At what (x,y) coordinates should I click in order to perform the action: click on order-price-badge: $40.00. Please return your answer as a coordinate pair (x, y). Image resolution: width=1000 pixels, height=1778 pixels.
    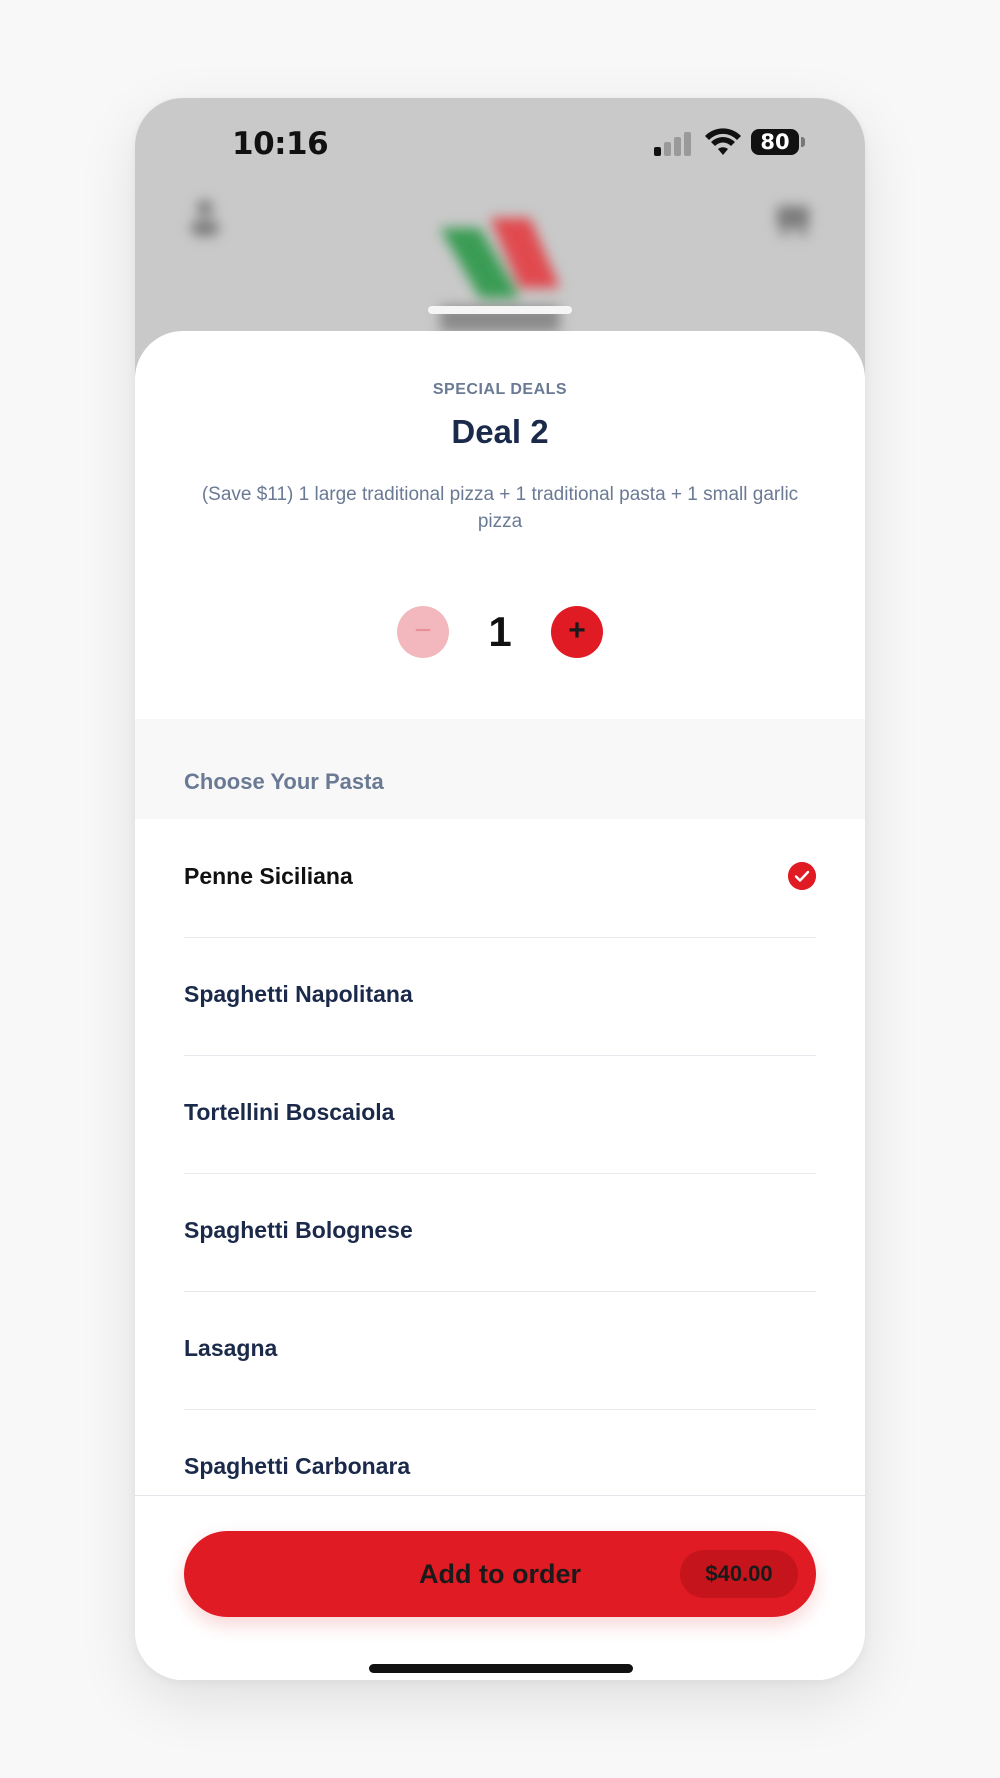
    Looking at the image, I should click on (739, 1574).